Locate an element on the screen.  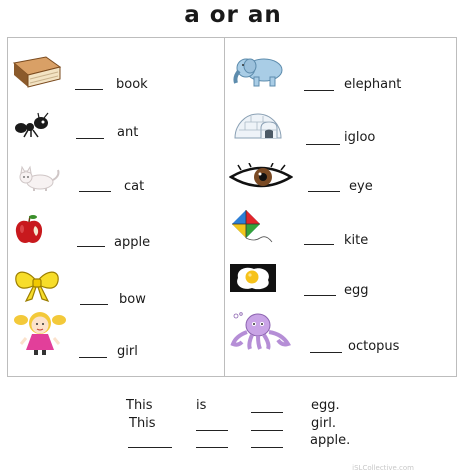
apple-icon is located at coordinates (29, 230).